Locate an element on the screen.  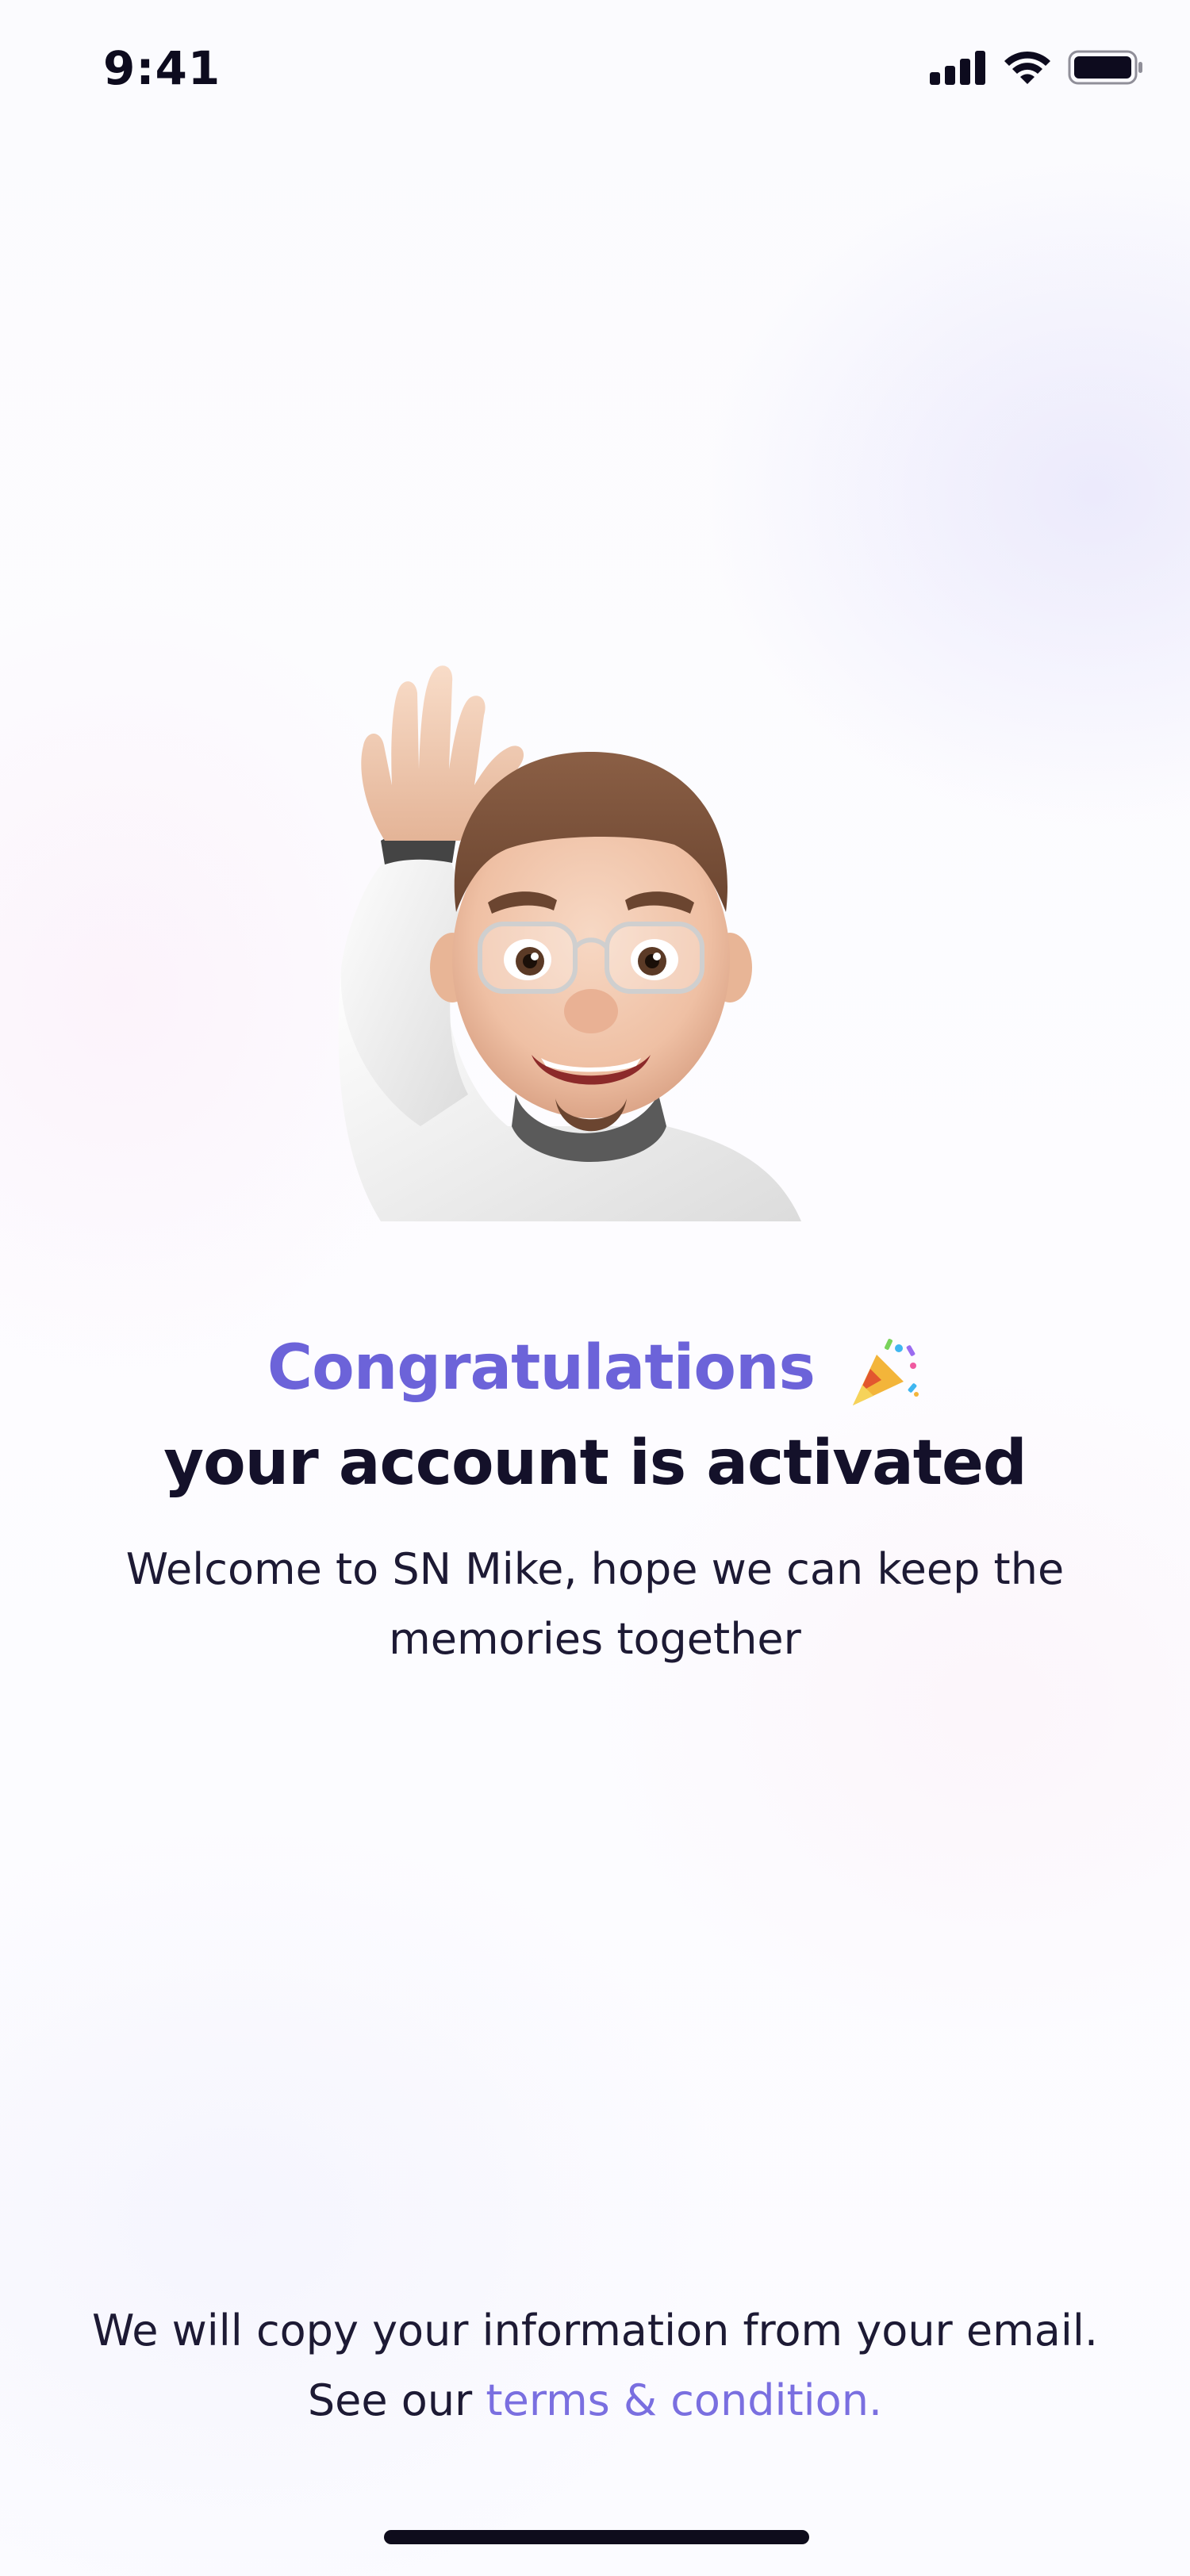
battery-icon is located at coordinates (1105, 68).